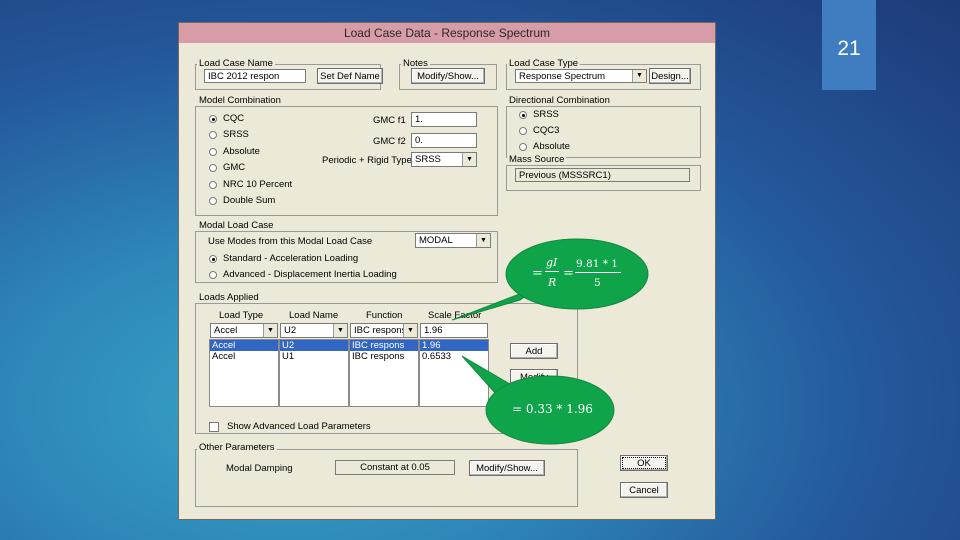 The height and width of the screenshot is (540, 960). I want to click on formula-top-numerator: gI, so click(552, 262).